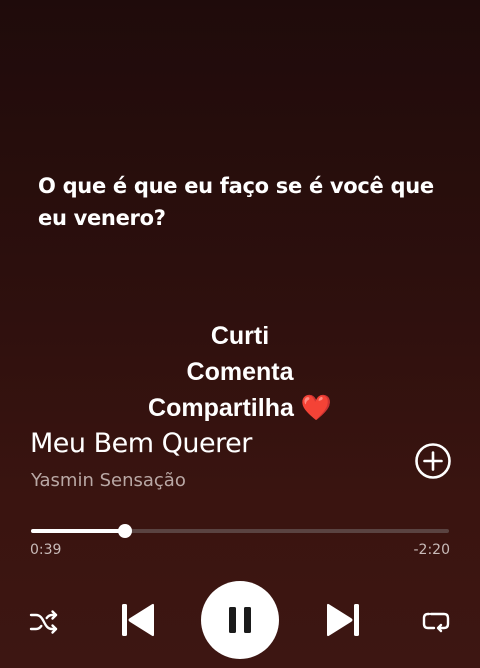 The width and height of the screenshot is (480, 668). I want to click on next-button, so click(343, 620).